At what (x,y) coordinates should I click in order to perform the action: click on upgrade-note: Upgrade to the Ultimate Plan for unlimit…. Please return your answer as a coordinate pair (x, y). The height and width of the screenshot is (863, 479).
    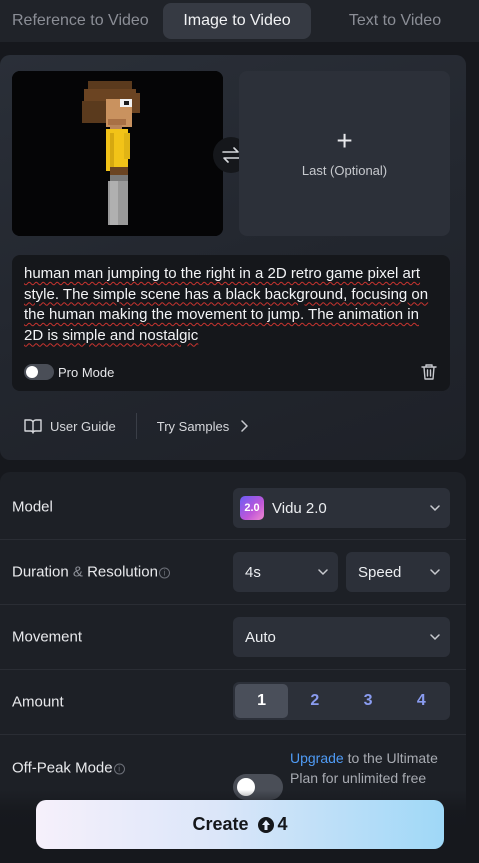
    Looking at the image, I should click on (365, 768).